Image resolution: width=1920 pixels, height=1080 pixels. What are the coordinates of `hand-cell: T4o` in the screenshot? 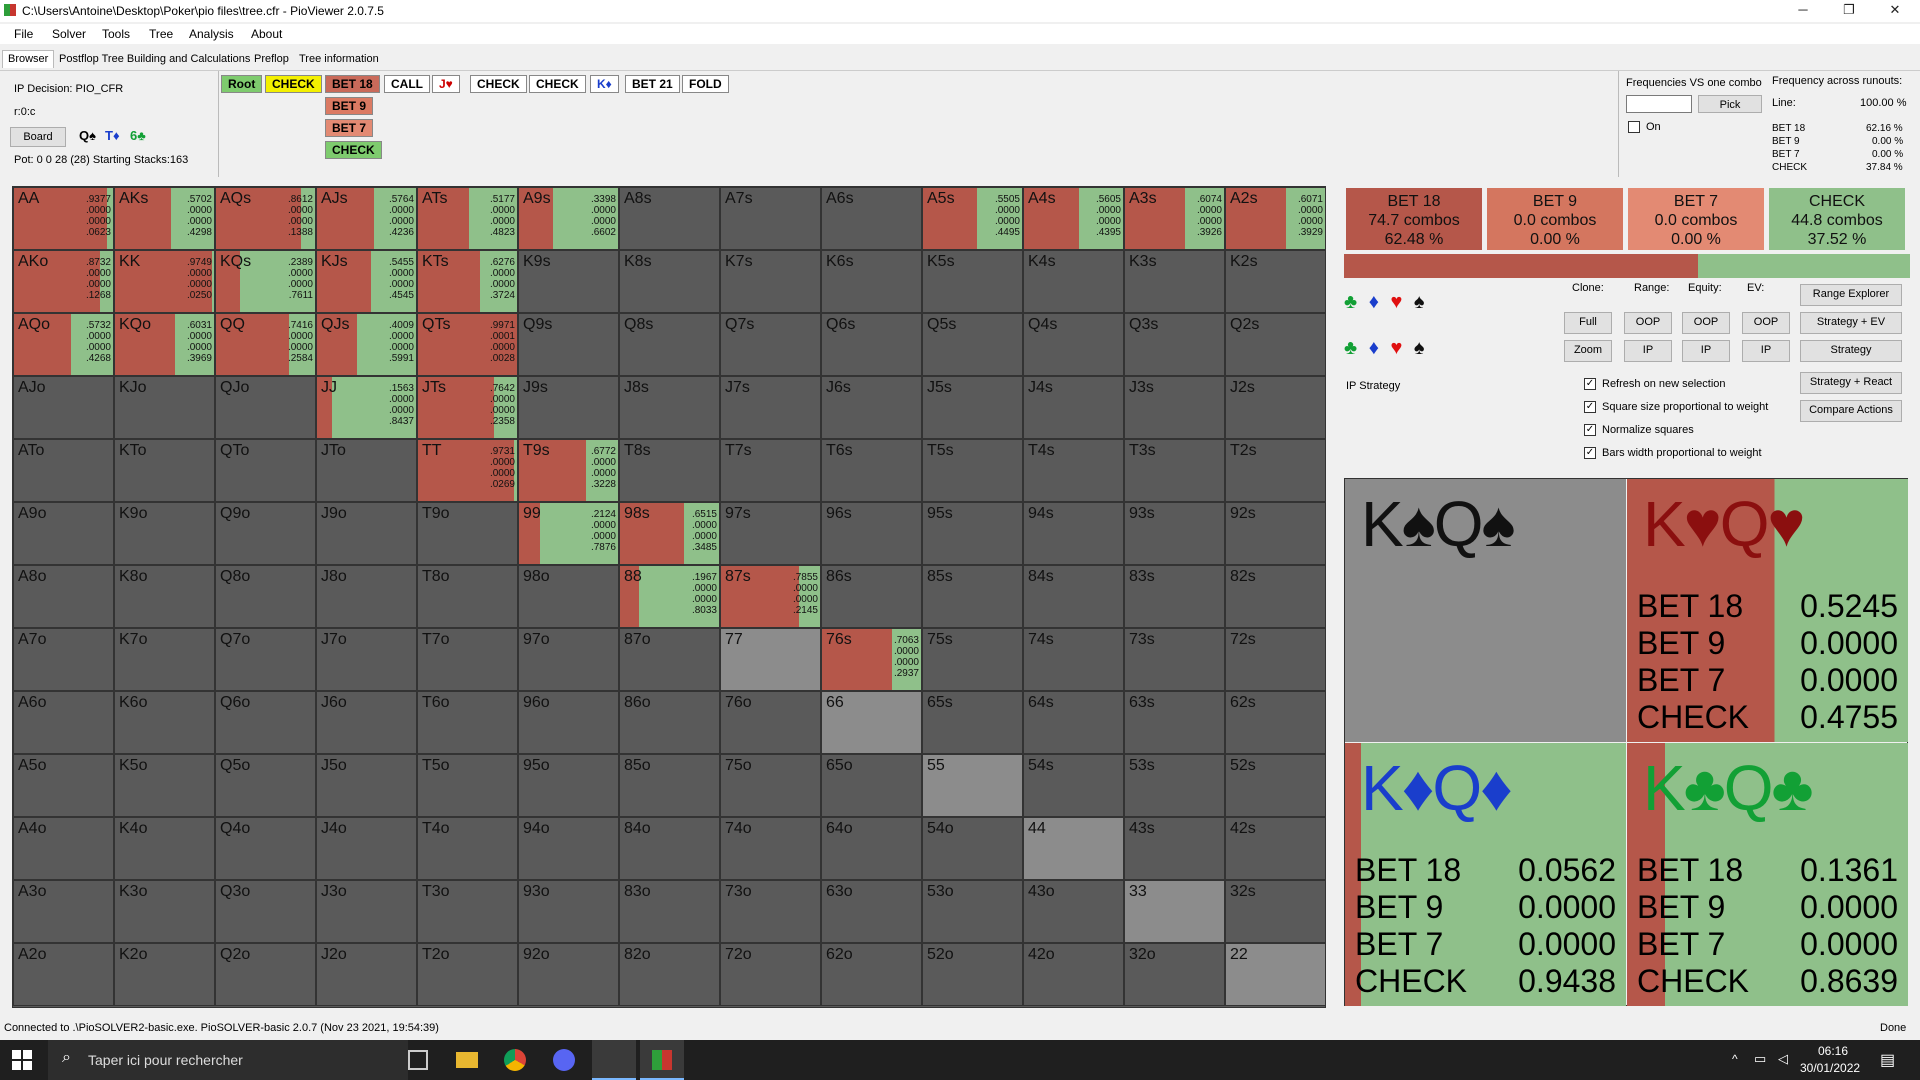 It's located at (467, 848).